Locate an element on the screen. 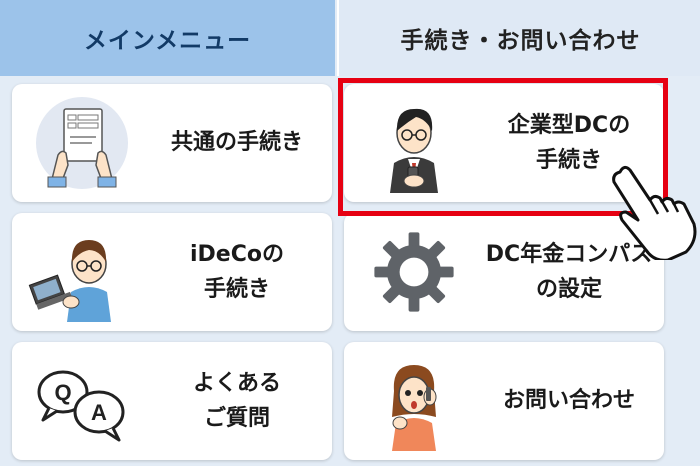 The image size is (700, 466). tab-main-menu: メインメニュー is located at coordinates (167, 38).